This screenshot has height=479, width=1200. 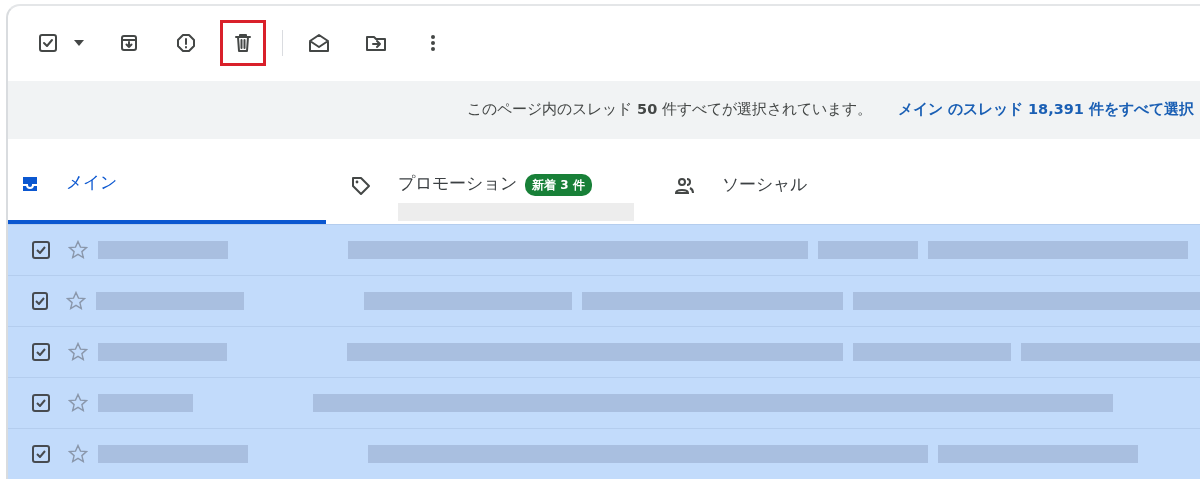 I want to click on envelope-icon, so click(x=319, y=43).